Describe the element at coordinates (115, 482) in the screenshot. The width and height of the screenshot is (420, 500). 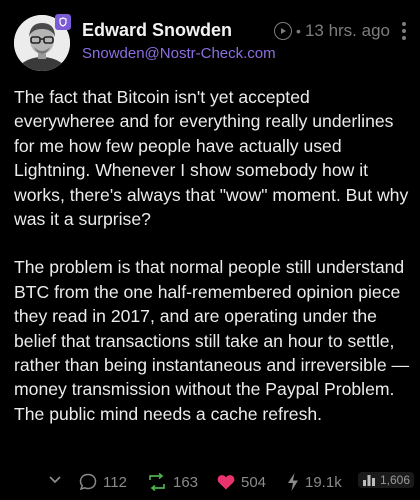
I see `reply-count: 112` at that location.